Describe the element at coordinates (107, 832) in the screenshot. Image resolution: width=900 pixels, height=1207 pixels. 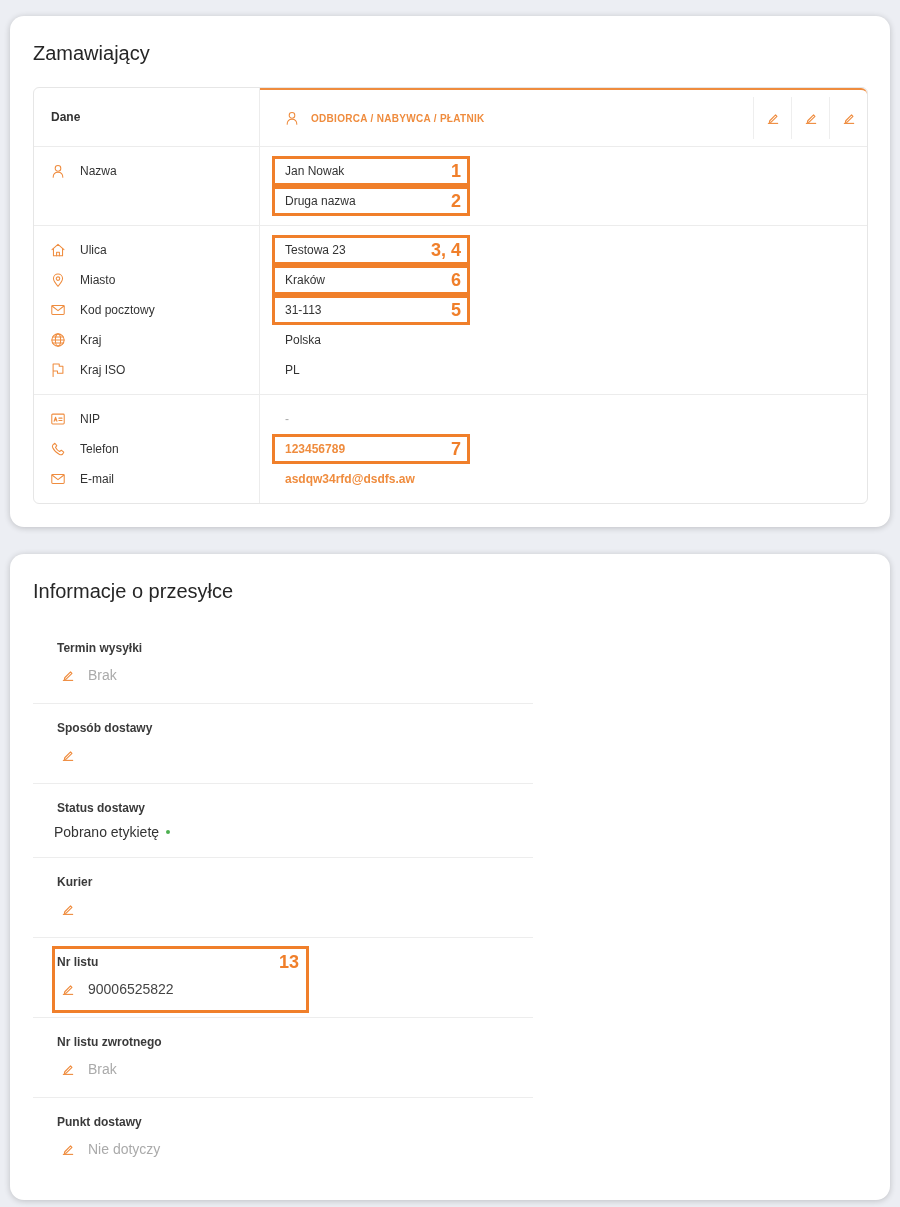
I see `status-text: Pobrano etykietę` at that location.